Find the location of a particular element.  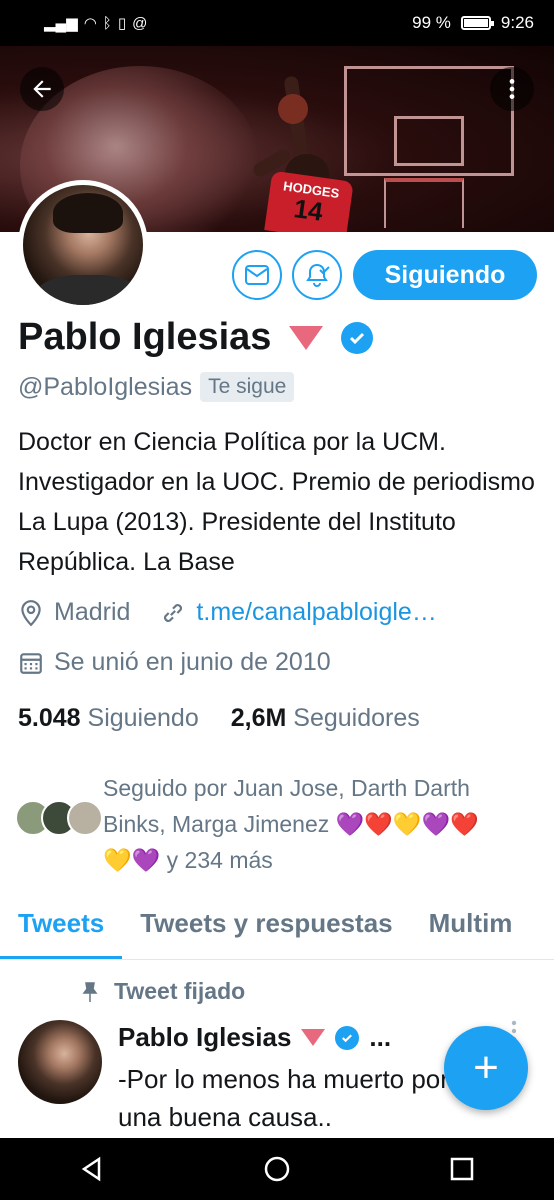

following-count: 5.048 is located at coordinates (49, 718).